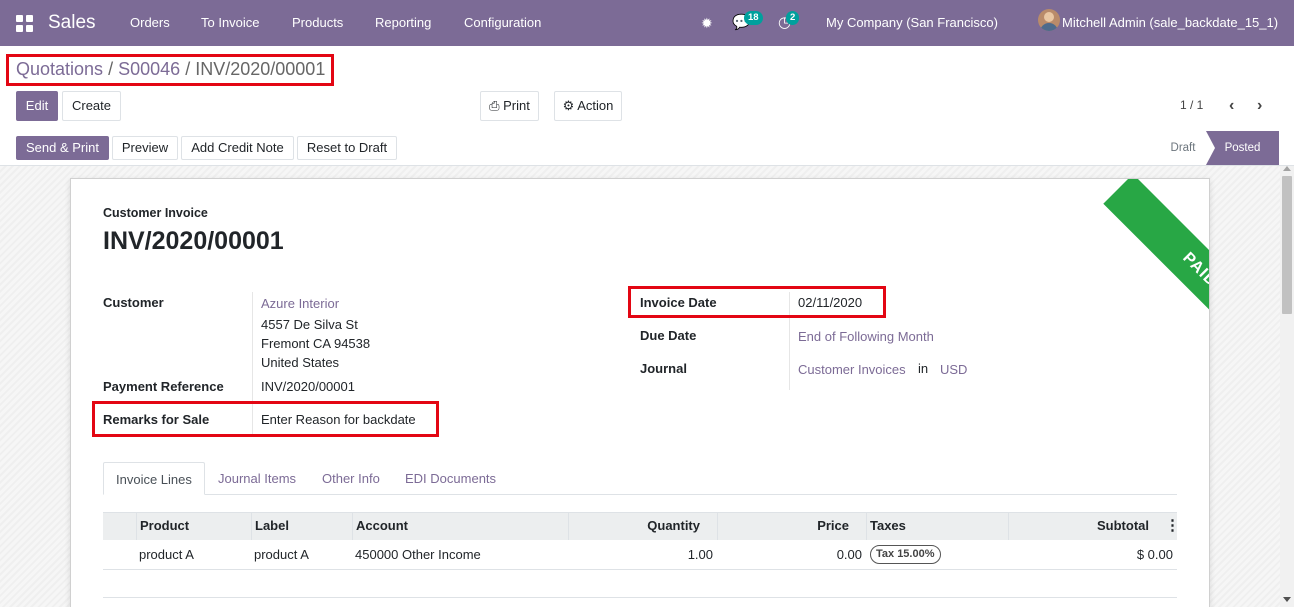 Image resolution: width=1294 pixels, height=607 pixels. Describe the element at coordinates (230, 23) in the screenshot. I see `menu-to-invoice: To Invoice` at that location.